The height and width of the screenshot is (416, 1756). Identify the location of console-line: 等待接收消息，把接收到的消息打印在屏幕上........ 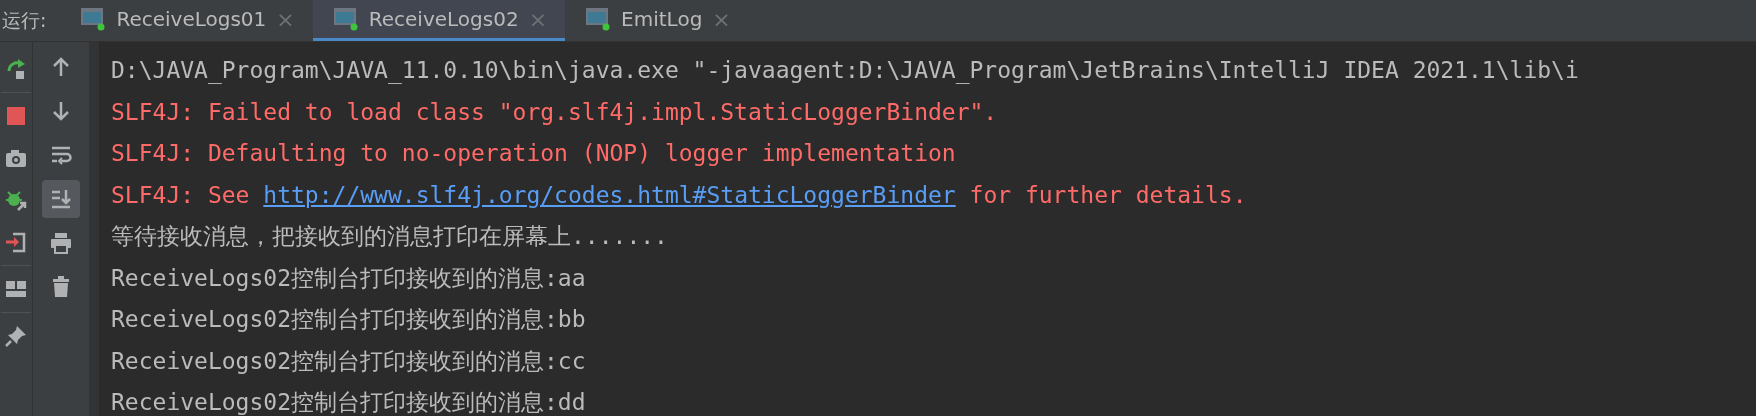
(390, 236).